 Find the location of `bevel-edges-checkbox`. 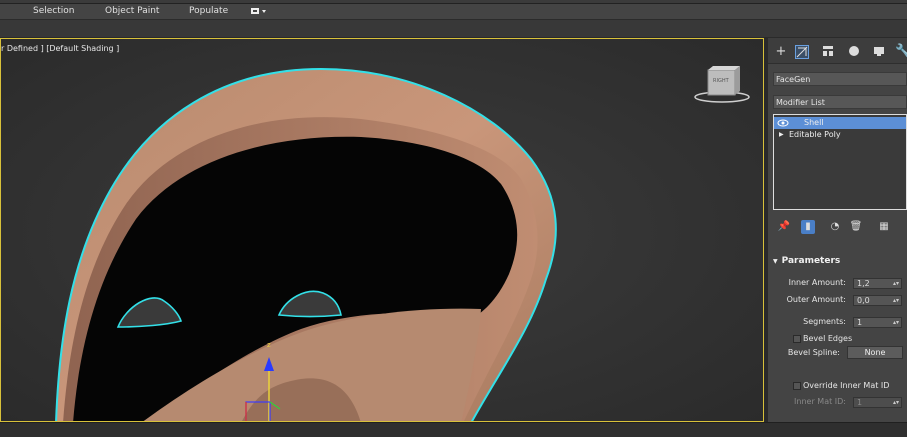

bevel-edges-checkbox is located at coordinates (797, 339).